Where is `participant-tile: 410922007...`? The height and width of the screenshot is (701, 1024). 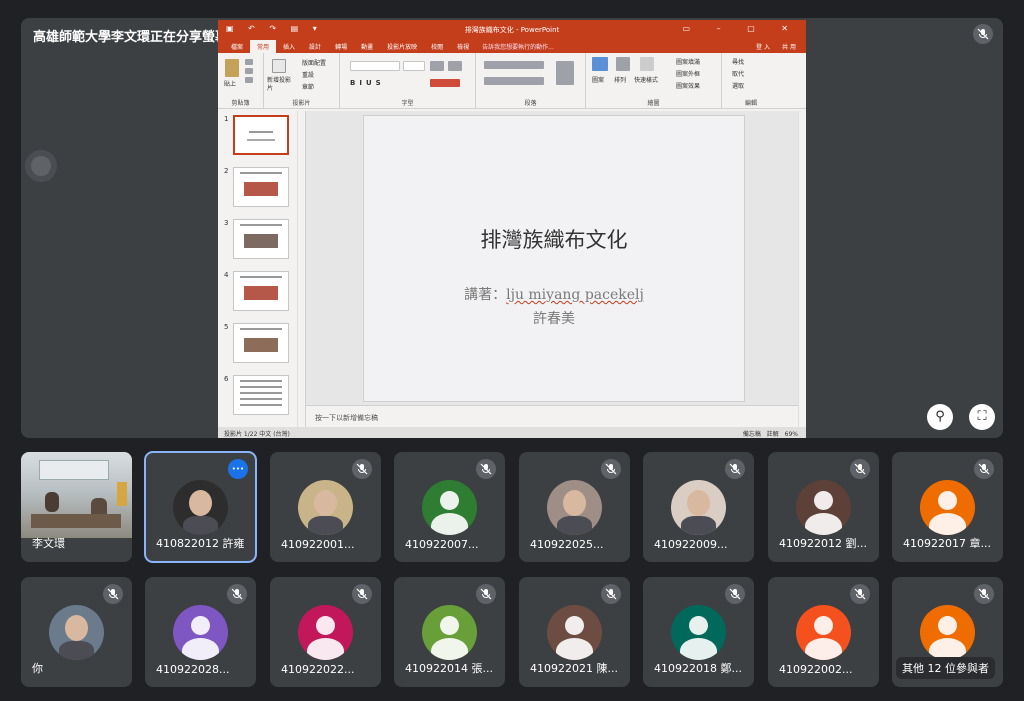 participant-tile: 410922007... is located at coordinates (449, 507).